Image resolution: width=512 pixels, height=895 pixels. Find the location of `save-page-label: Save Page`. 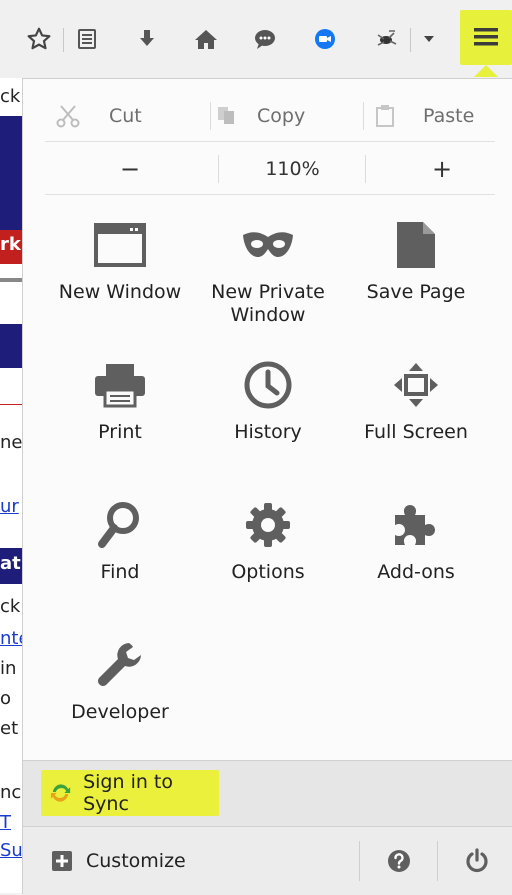

save-page-label: Save Page is located at coordinates (416, 292).